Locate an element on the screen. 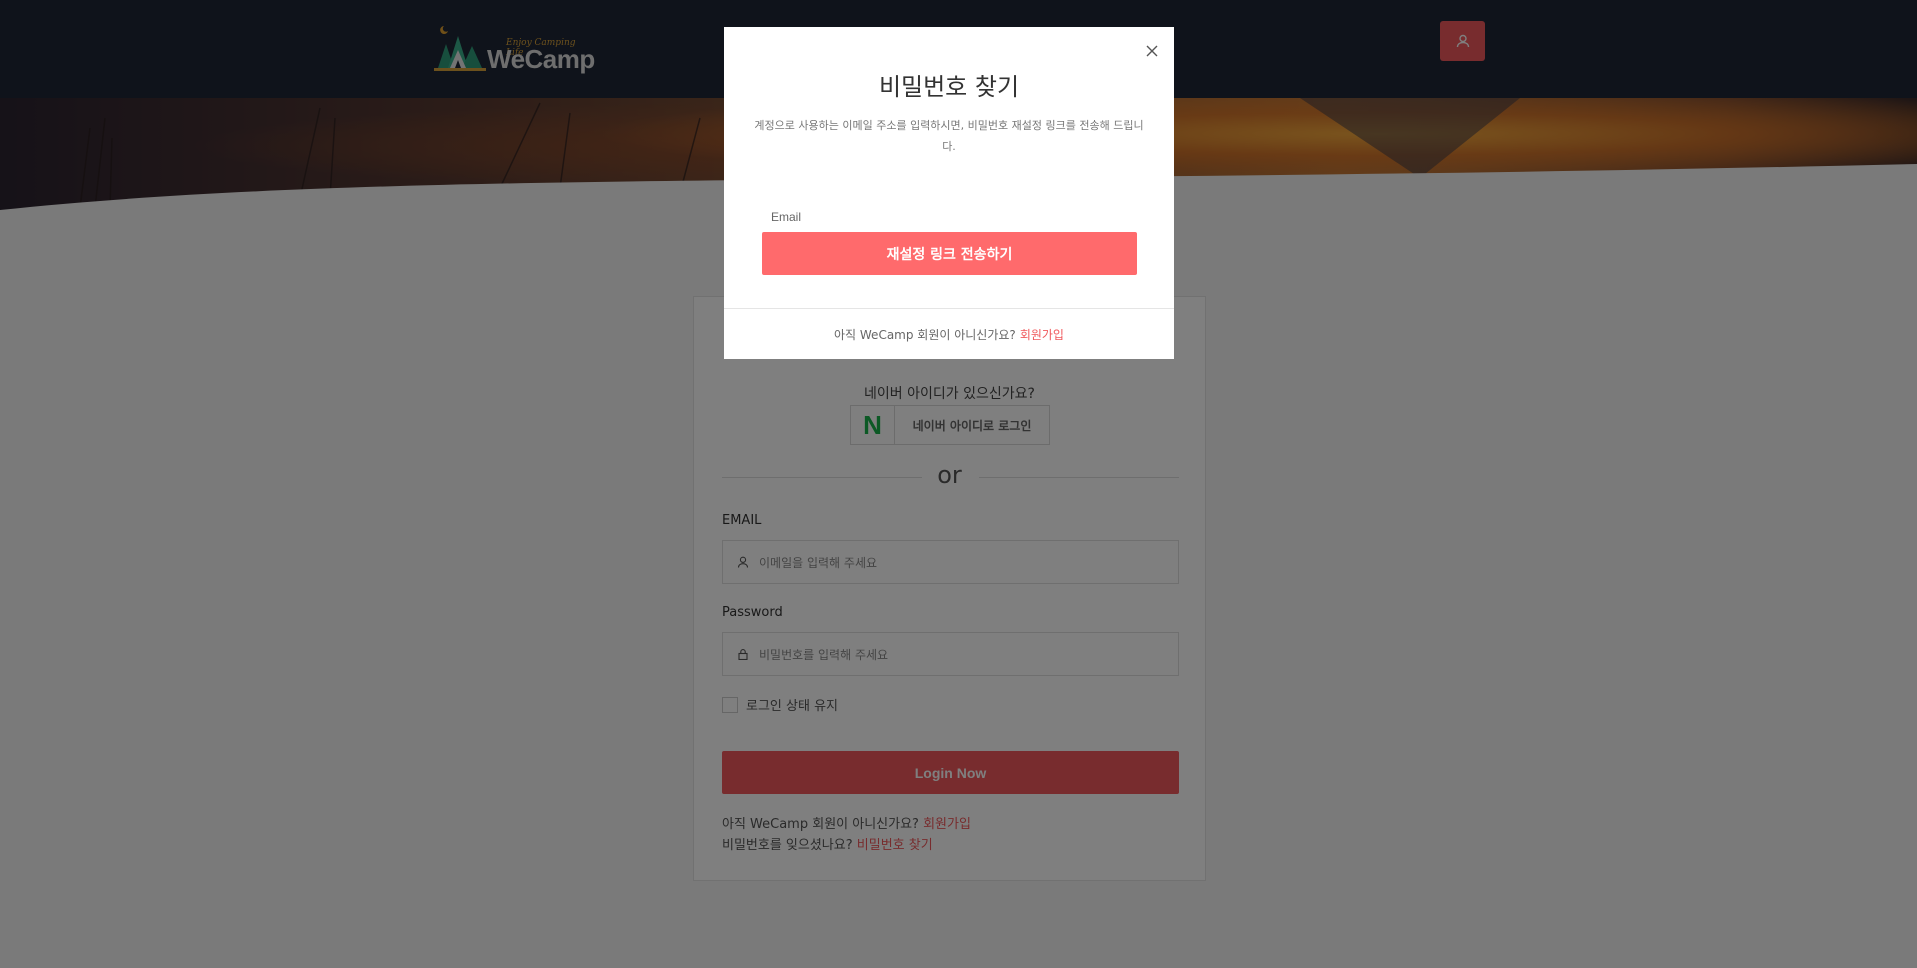  close-button is located at coordinates (1152, 51).